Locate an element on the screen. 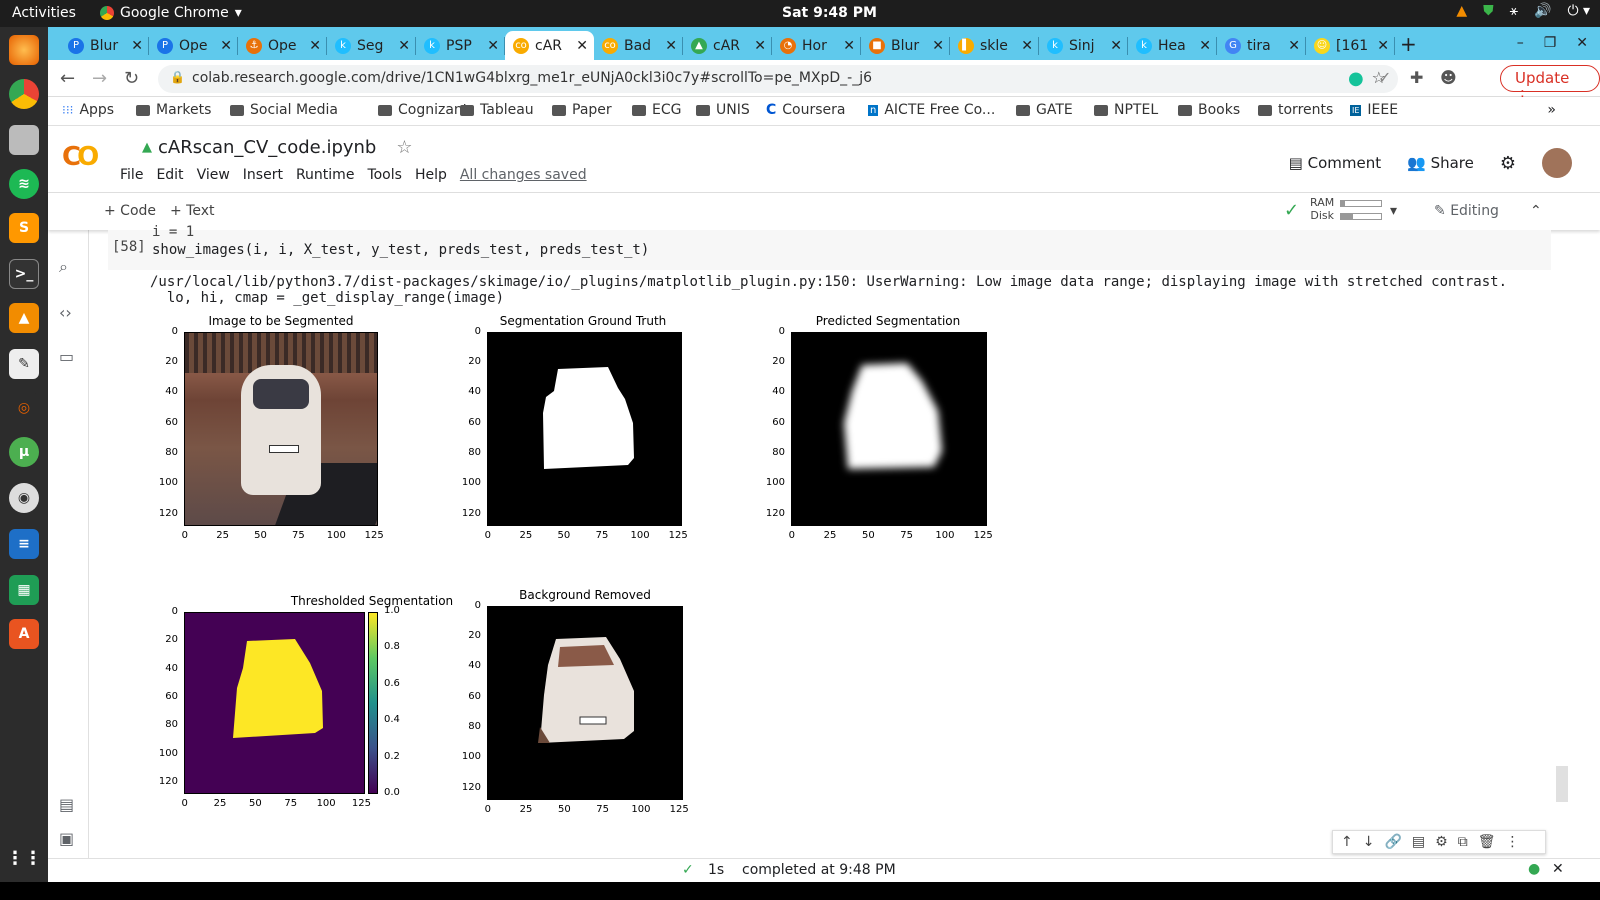 The image size is (1600, 900). show-apps-icon: ⋮⋮ is located at coordinates (24, 858).